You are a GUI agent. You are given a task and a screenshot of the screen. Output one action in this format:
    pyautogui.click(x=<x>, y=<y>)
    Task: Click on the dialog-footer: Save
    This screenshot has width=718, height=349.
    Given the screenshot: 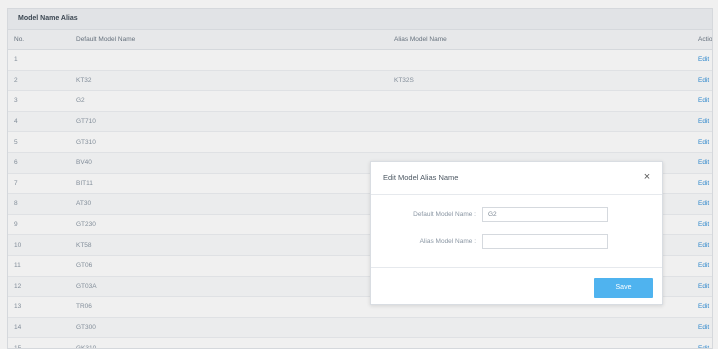 What is the action you would take?
    pyautogui.click(x=516, y=286)
    